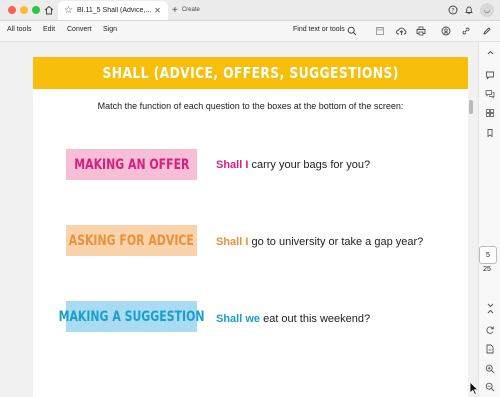 The width and height of the screenshot is (500, 397). I want to click on advice-box: ASKING FOR ADVICE, so click(131, 240).